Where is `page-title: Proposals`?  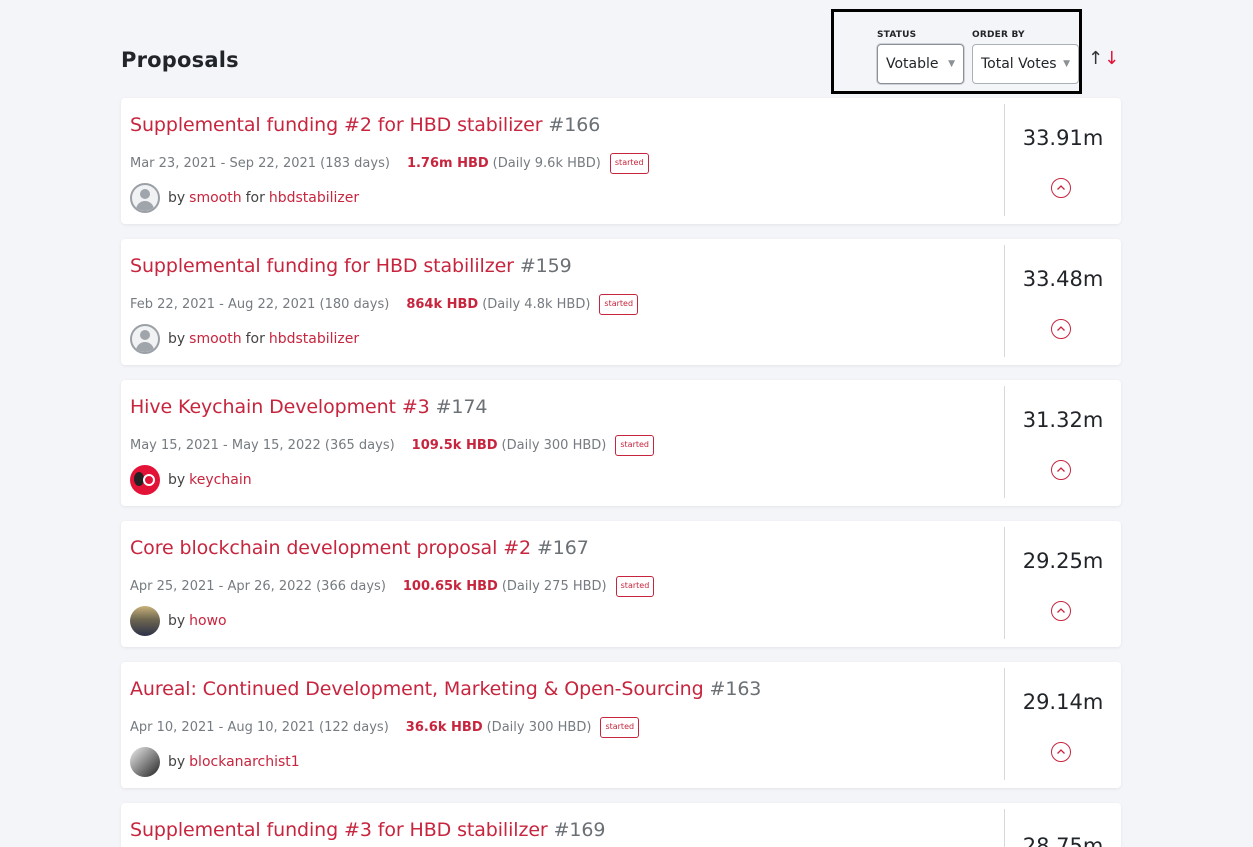
page-title: Proposals is located at coordinates (180, 60).